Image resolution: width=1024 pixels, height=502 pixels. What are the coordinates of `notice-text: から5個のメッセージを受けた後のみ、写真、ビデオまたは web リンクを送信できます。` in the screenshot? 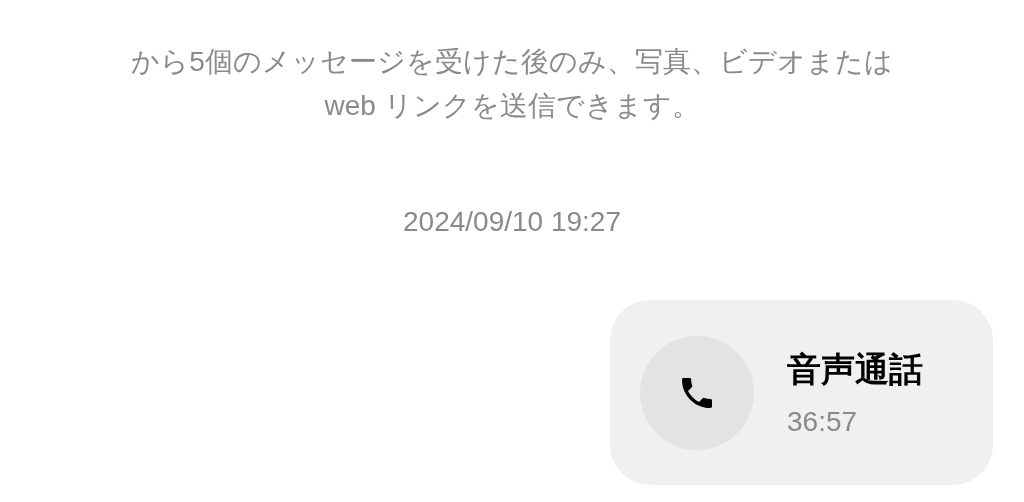 It's located at (512, 84).